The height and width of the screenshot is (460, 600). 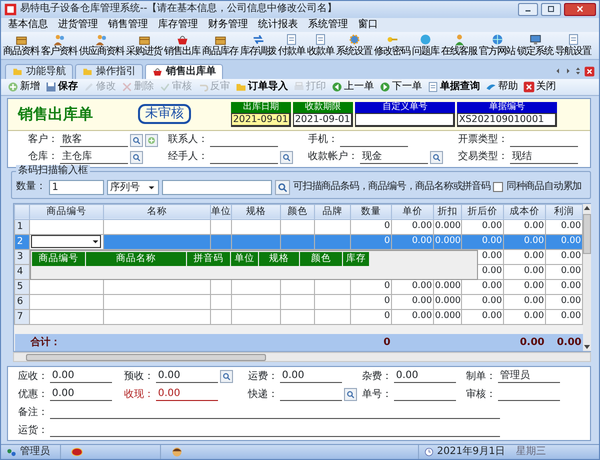 I want to click on table-row: 6 0 0.00 0.000 0.00 0.00 0.00, so click(x=298, y=302).